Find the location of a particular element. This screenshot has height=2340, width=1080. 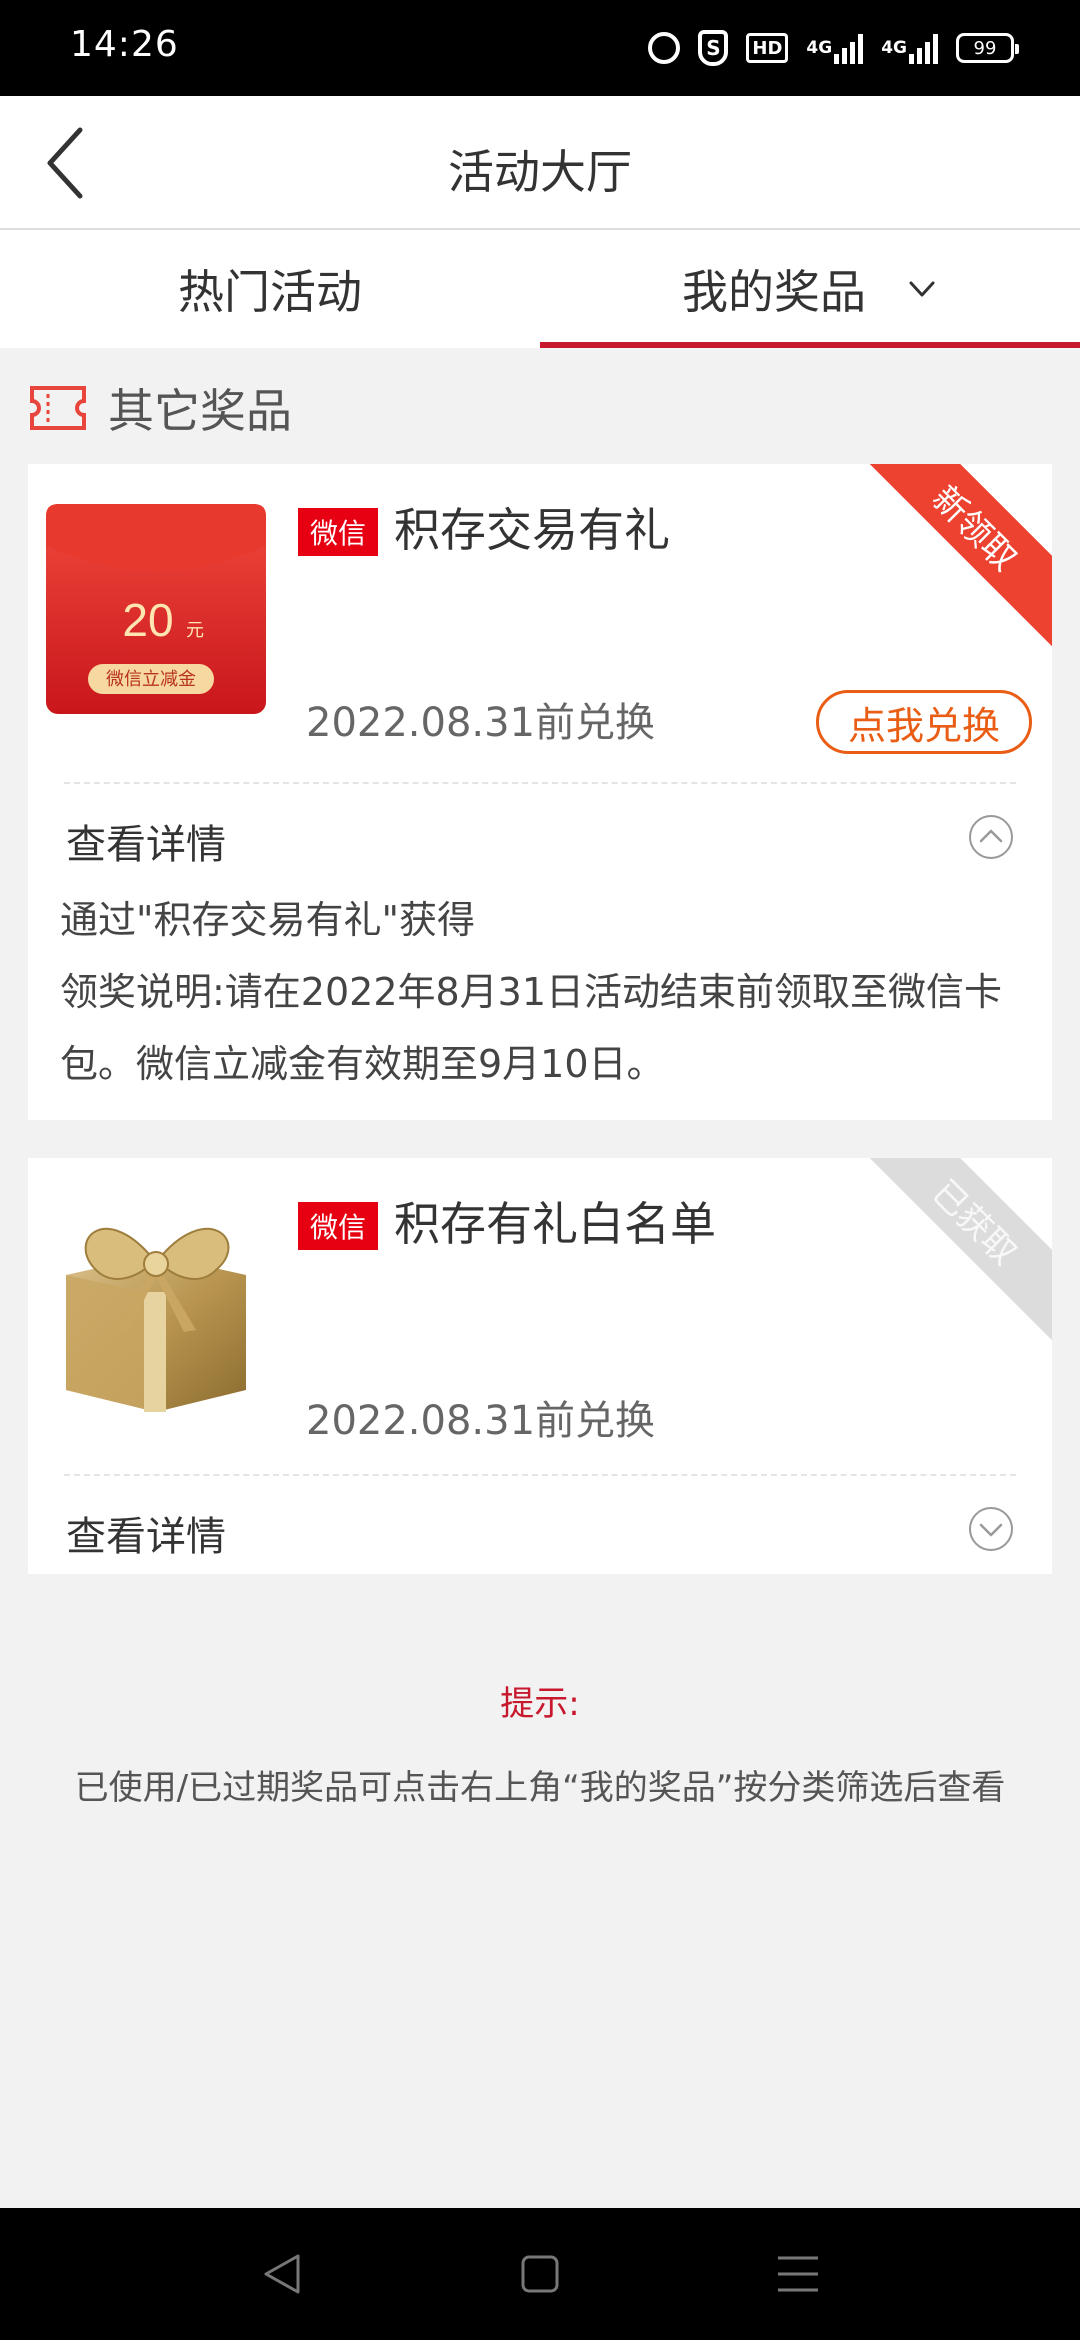

svg-text: 20 is located at coordinates (147, 620).